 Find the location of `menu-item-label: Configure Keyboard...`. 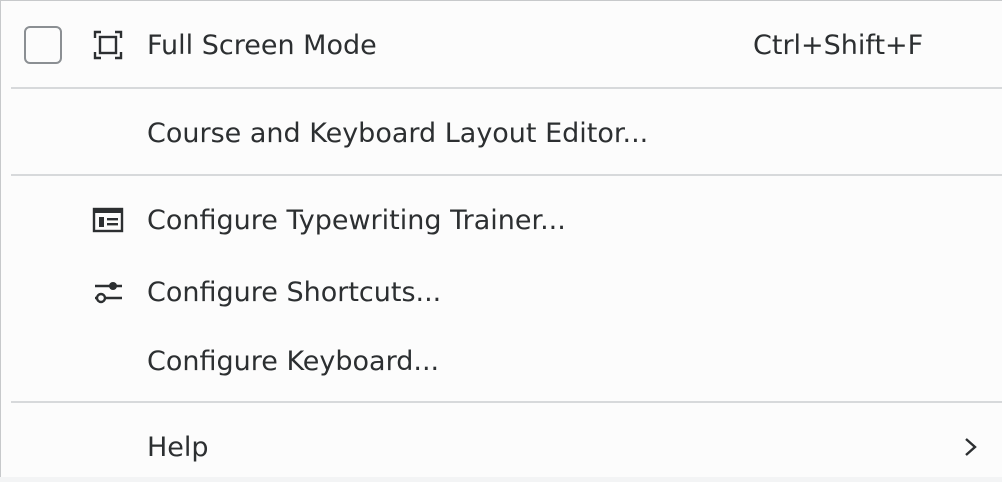

menu-item-label: Configure Keyboard... is located at coordinates (293, 361).